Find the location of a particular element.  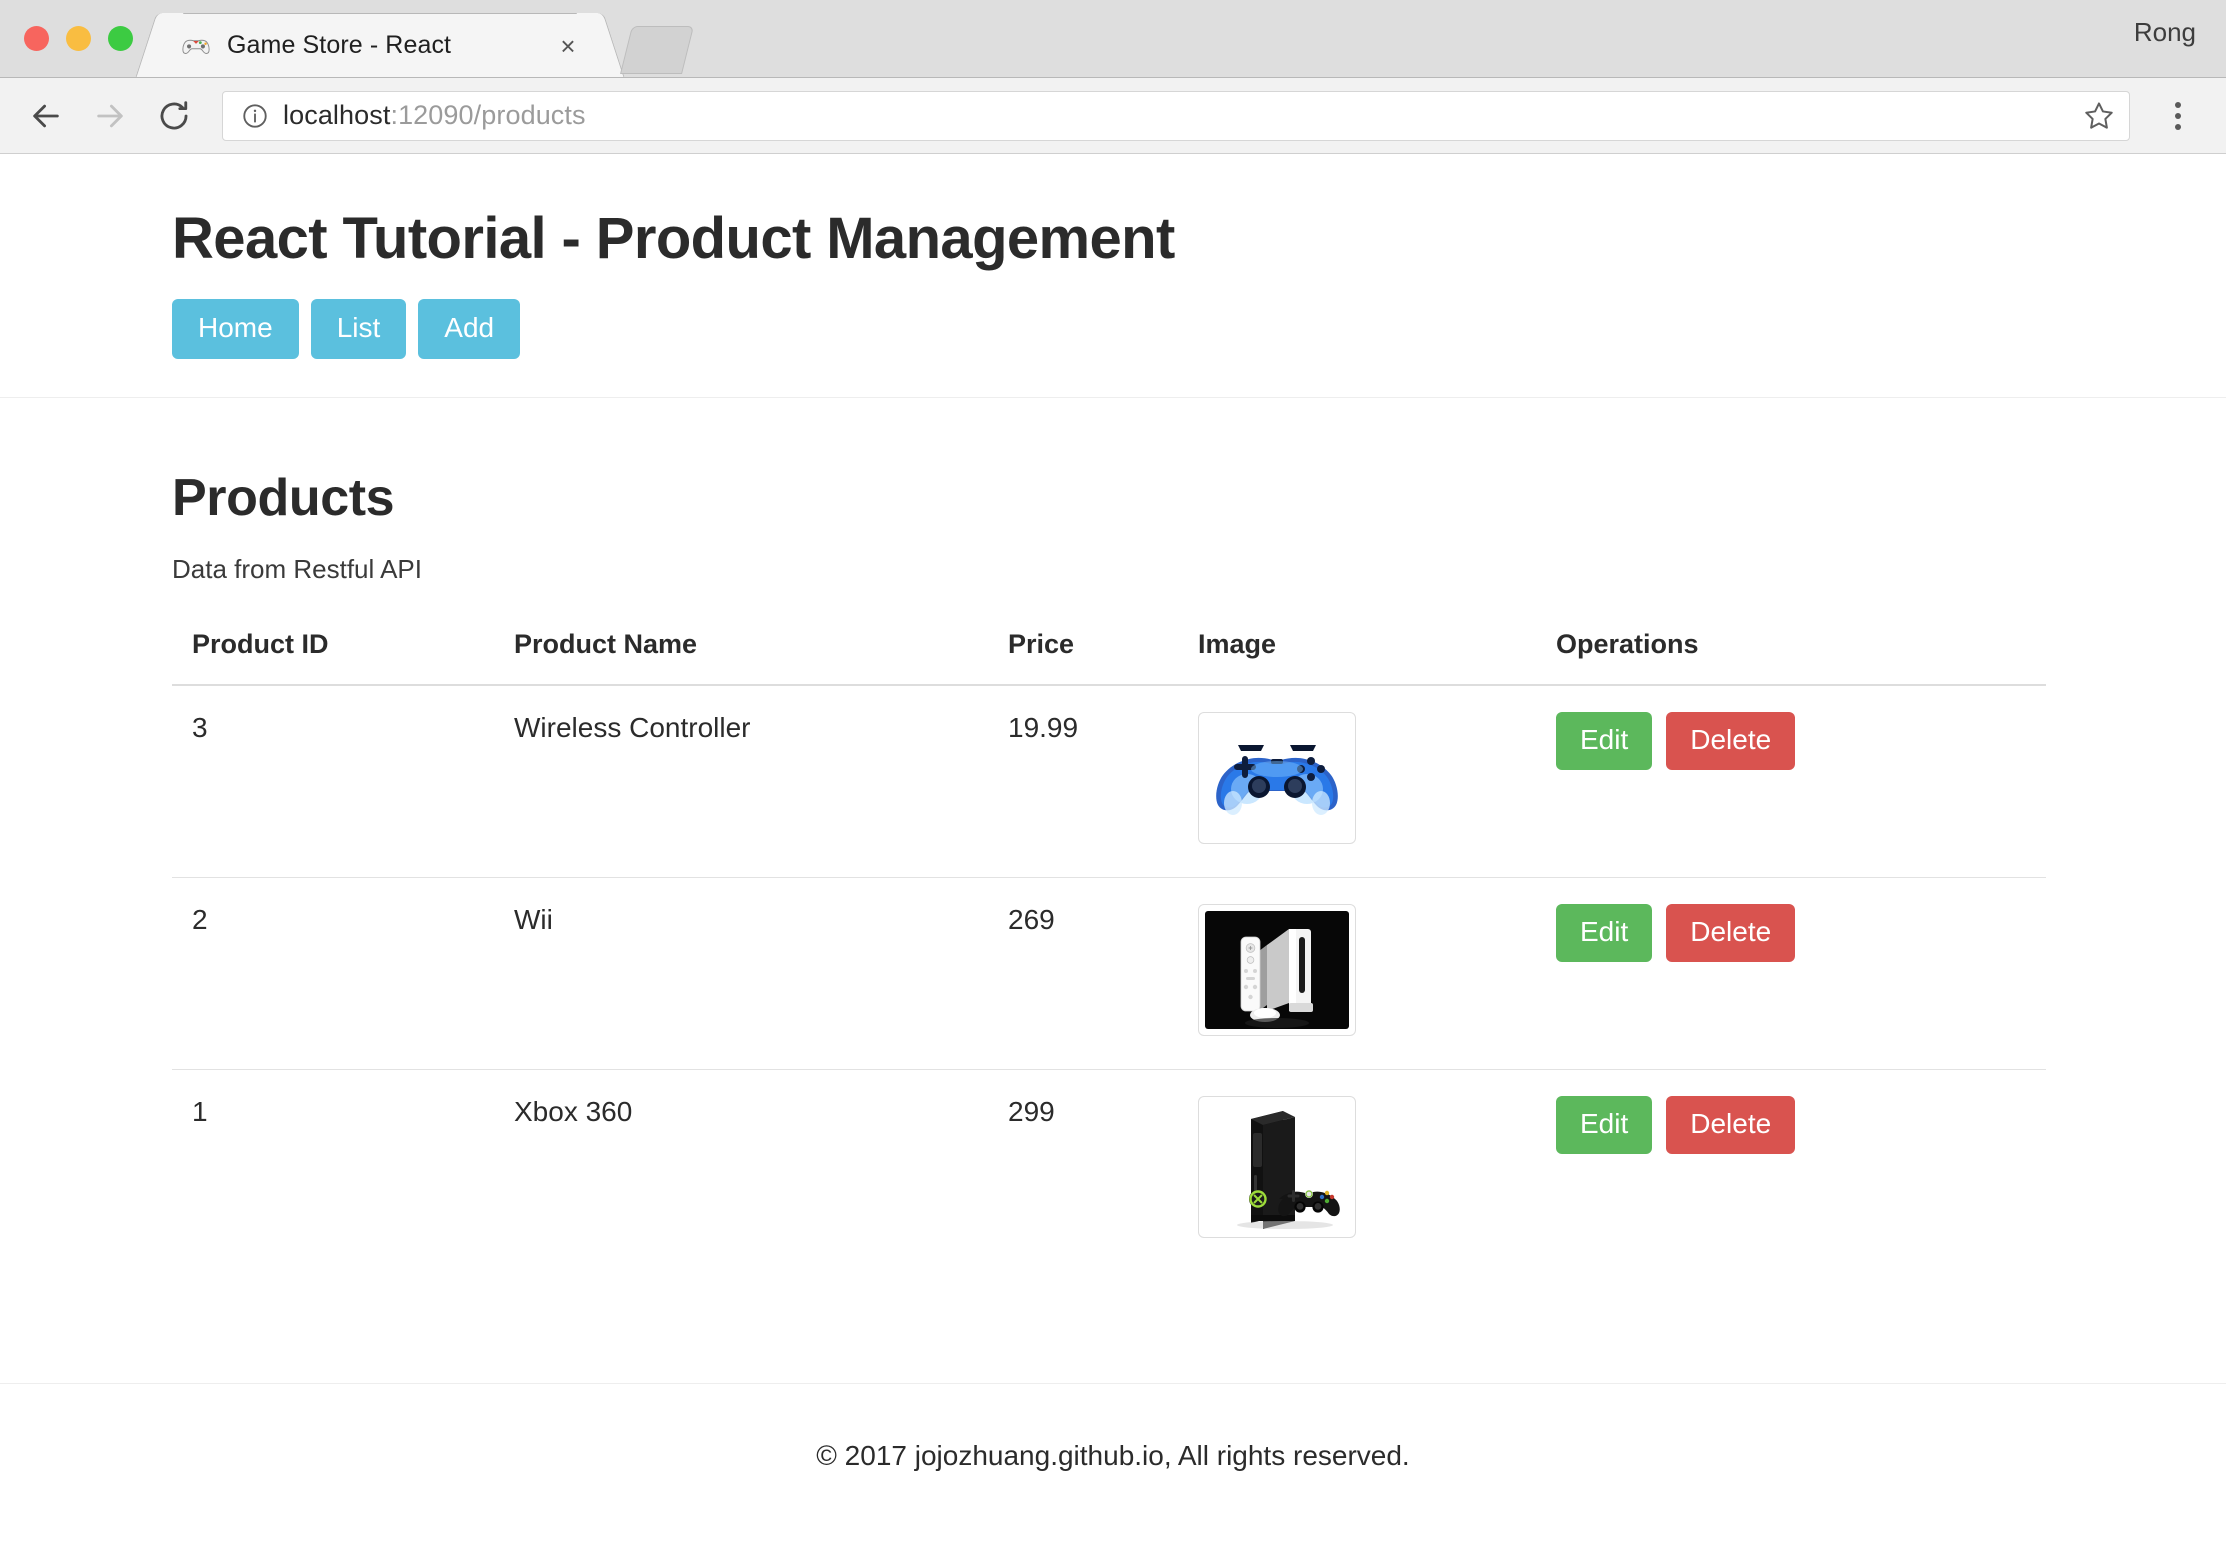

gamepad-icon is located at coordinates (196, 46).